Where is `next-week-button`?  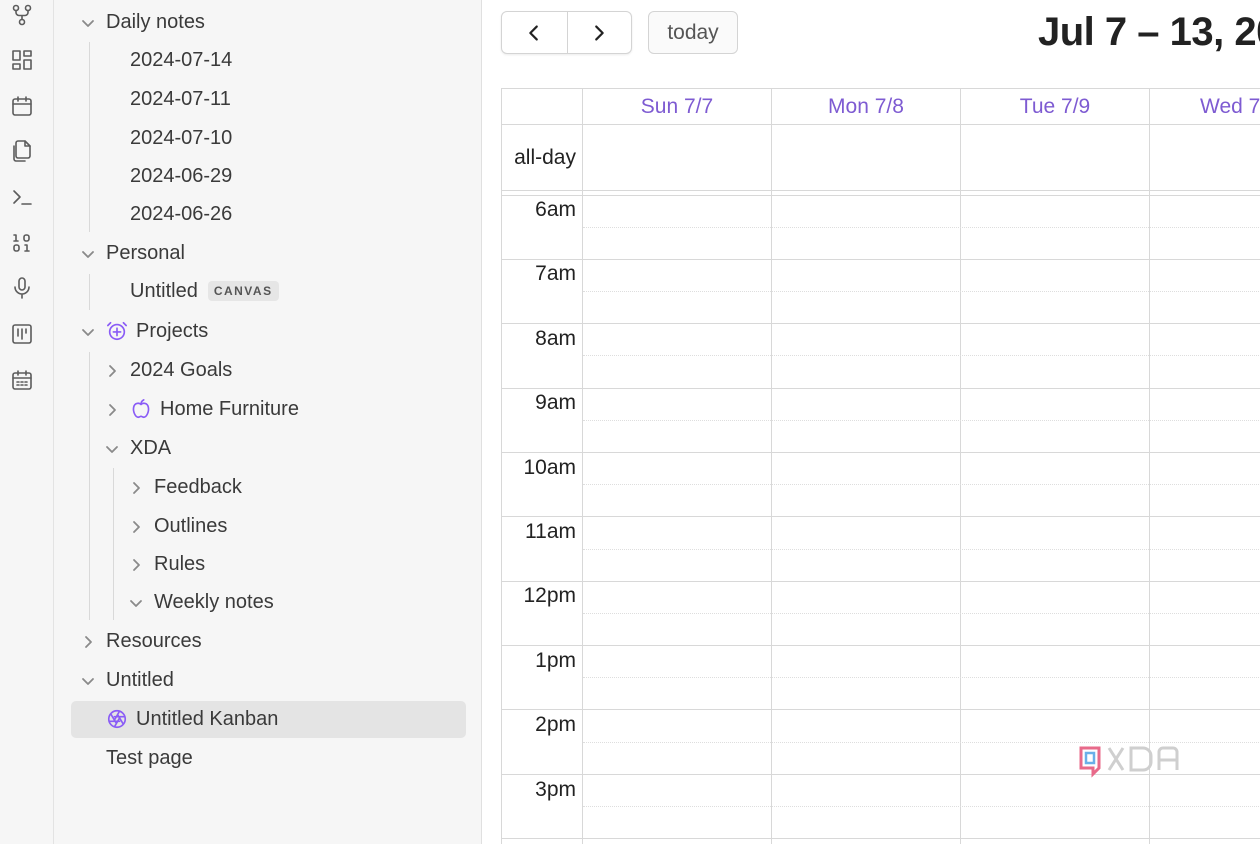
next-week-button is located at coordinates (599, 32).